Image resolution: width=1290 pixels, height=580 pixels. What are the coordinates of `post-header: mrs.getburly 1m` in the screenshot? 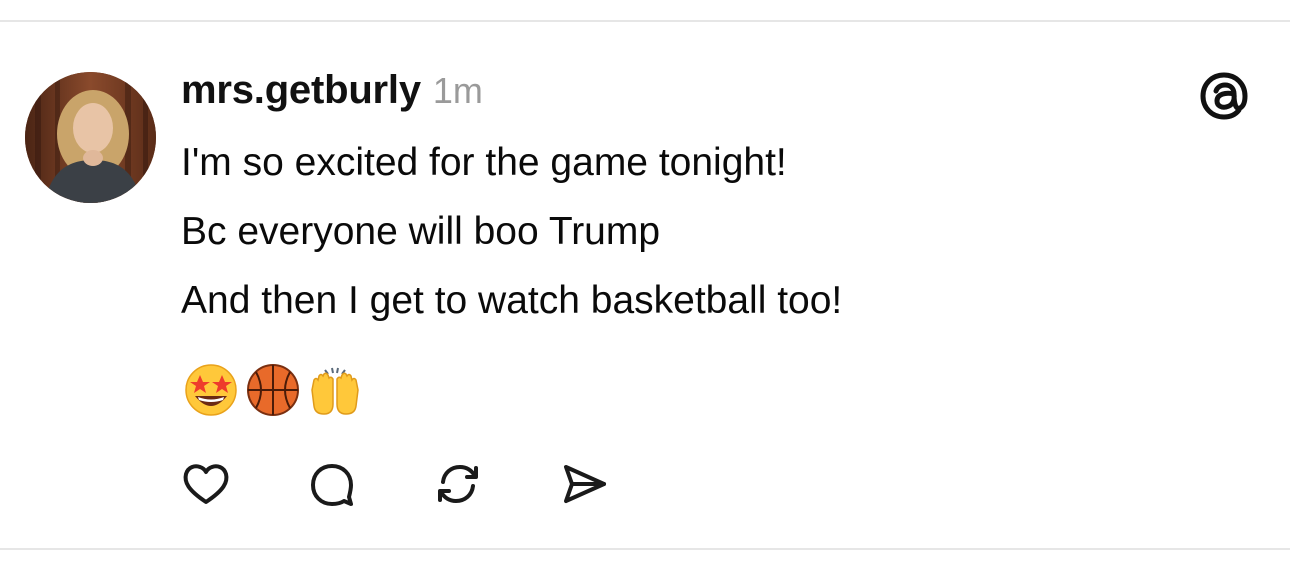 It's located at (681, 90).